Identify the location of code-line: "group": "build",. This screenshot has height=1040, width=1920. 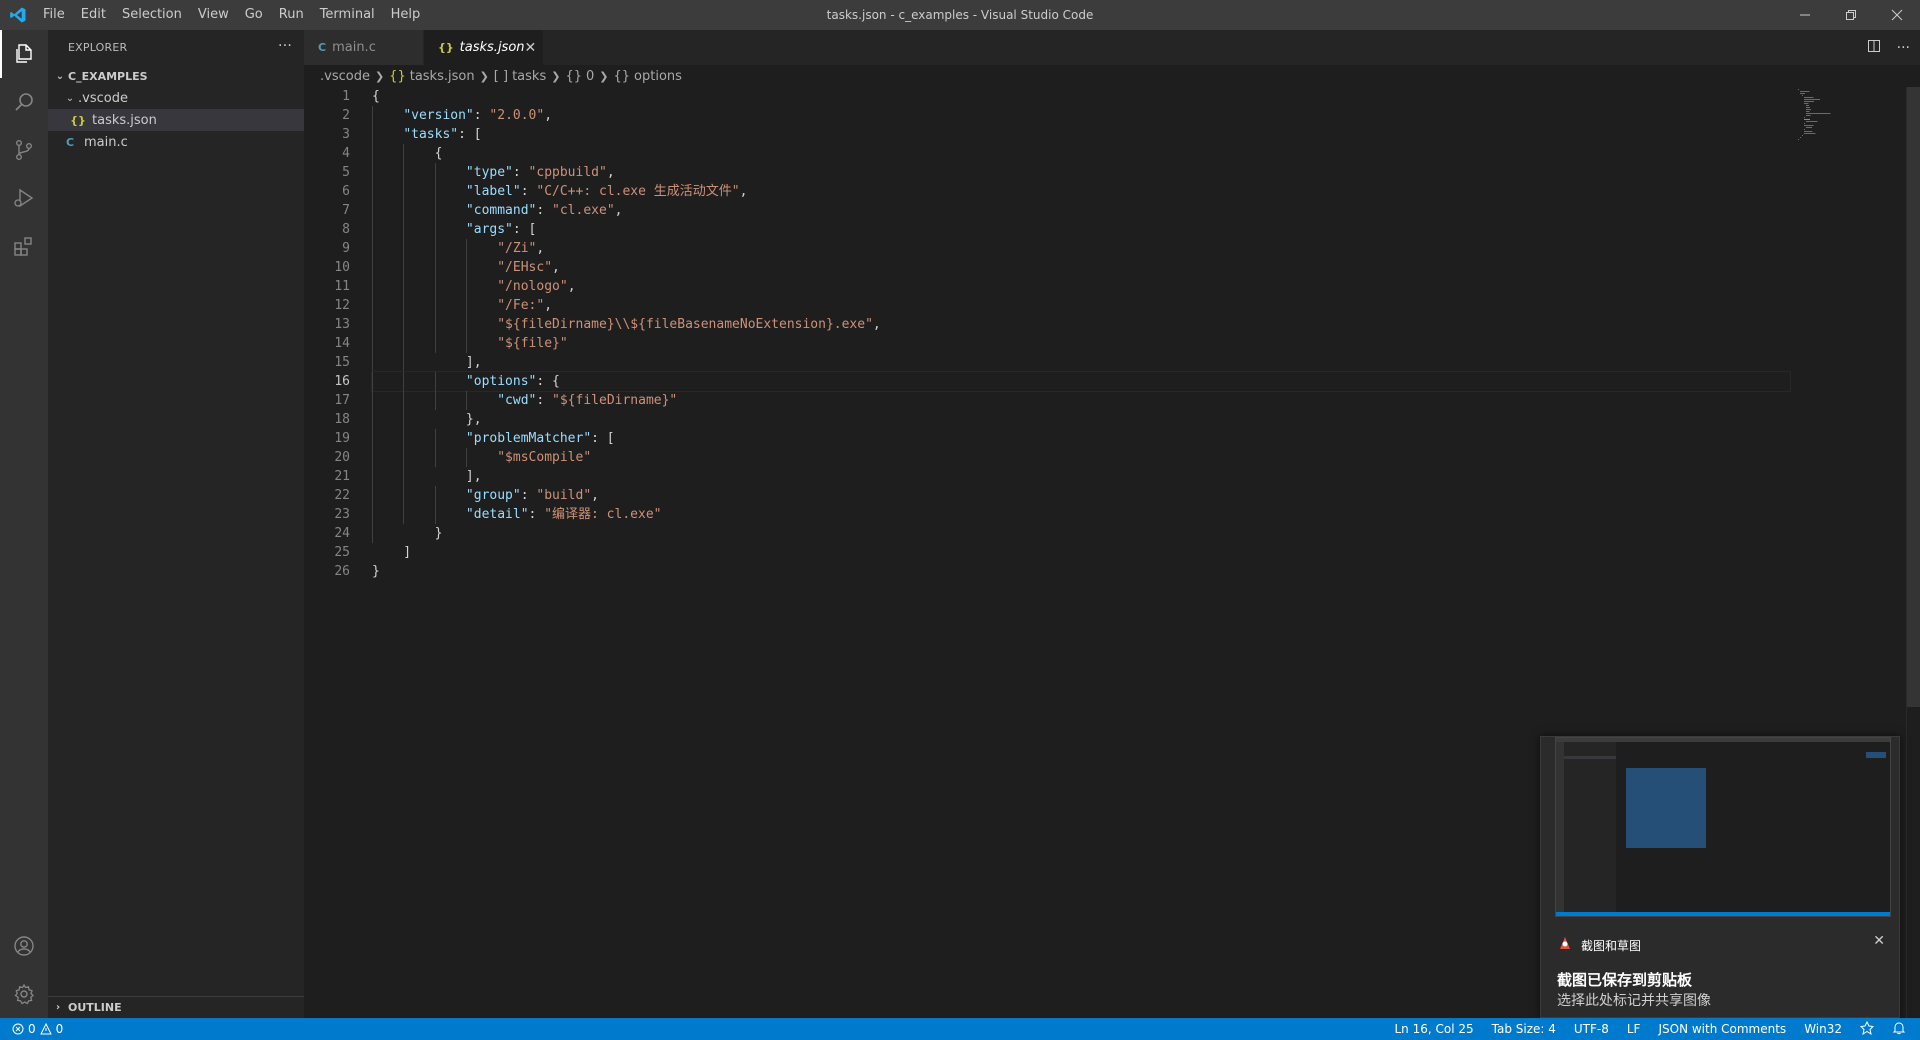
(1081, 495).